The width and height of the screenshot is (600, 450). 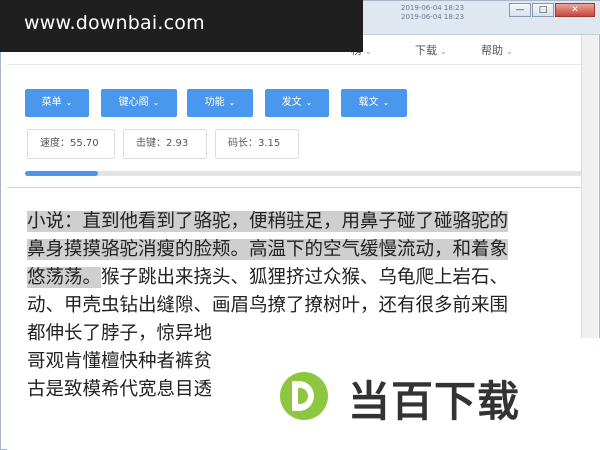 I want to click on menu-item-download: 下载 ⌄, so click(x=431, y=50).